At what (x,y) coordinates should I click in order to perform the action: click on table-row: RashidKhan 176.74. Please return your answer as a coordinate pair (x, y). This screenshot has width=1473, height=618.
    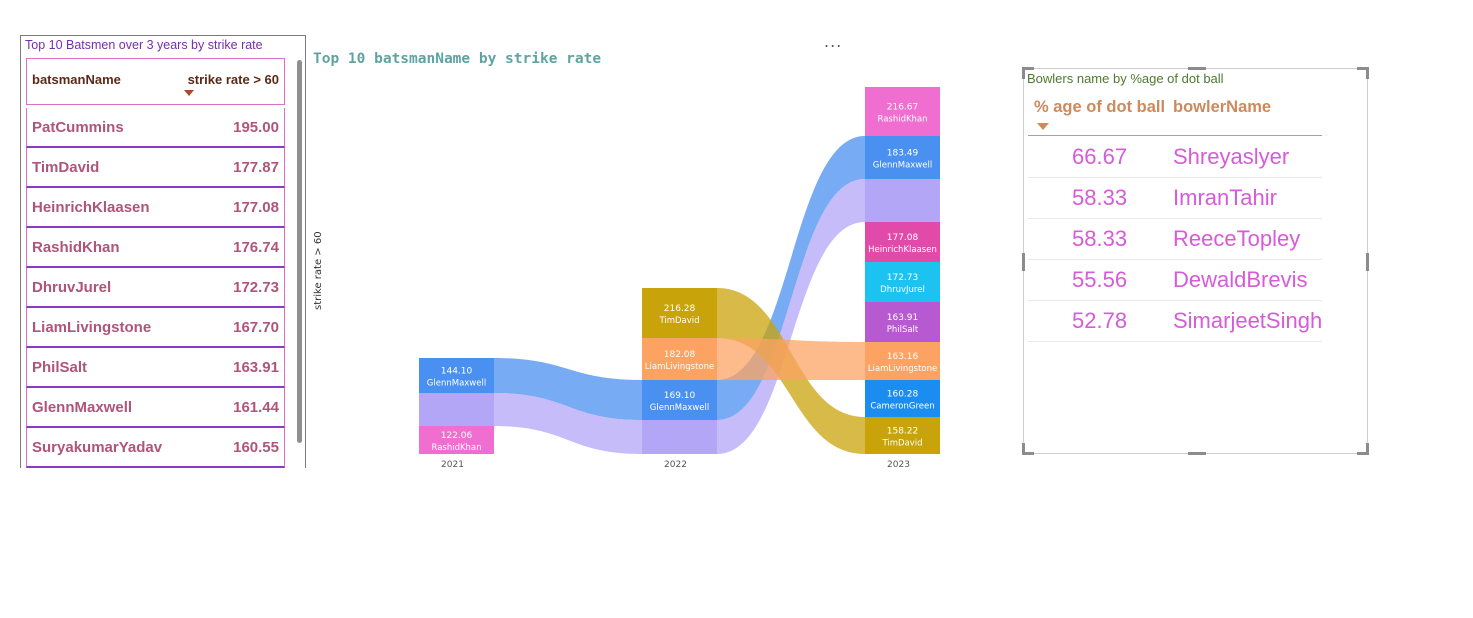
    Looking at the image, I should click on (155, 248).